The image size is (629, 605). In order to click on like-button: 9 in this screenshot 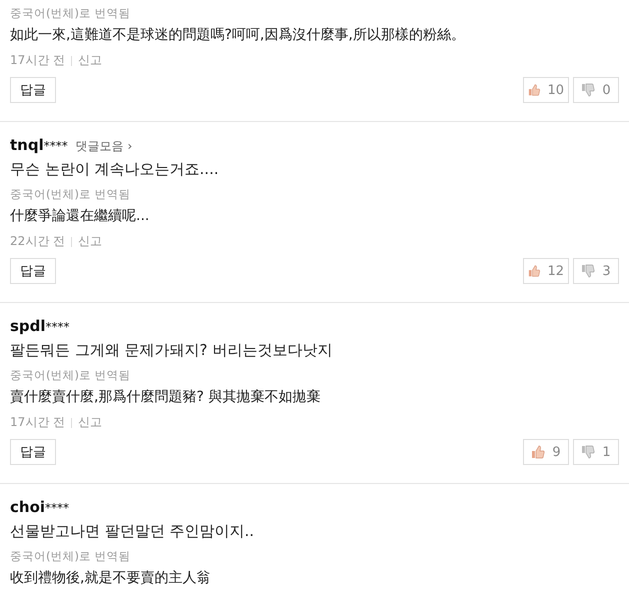, I will do `click(546, 452)`.